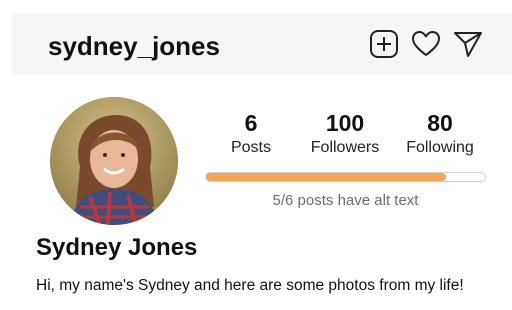 The width and height of the screenshot is (512, 310). Describe the element at coordinates (345, 200) in the screenshot. I see `alt-text-status: 5/6 posts have alt text` at that location.